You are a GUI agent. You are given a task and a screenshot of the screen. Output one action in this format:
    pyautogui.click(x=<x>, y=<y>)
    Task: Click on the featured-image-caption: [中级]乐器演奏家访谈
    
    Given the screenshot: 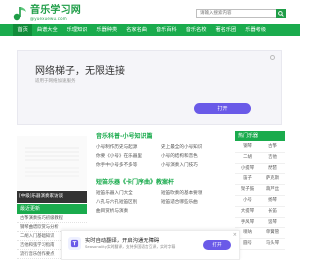 What is the action you would take?
    pyautogui.click(x=52, y=197)
    